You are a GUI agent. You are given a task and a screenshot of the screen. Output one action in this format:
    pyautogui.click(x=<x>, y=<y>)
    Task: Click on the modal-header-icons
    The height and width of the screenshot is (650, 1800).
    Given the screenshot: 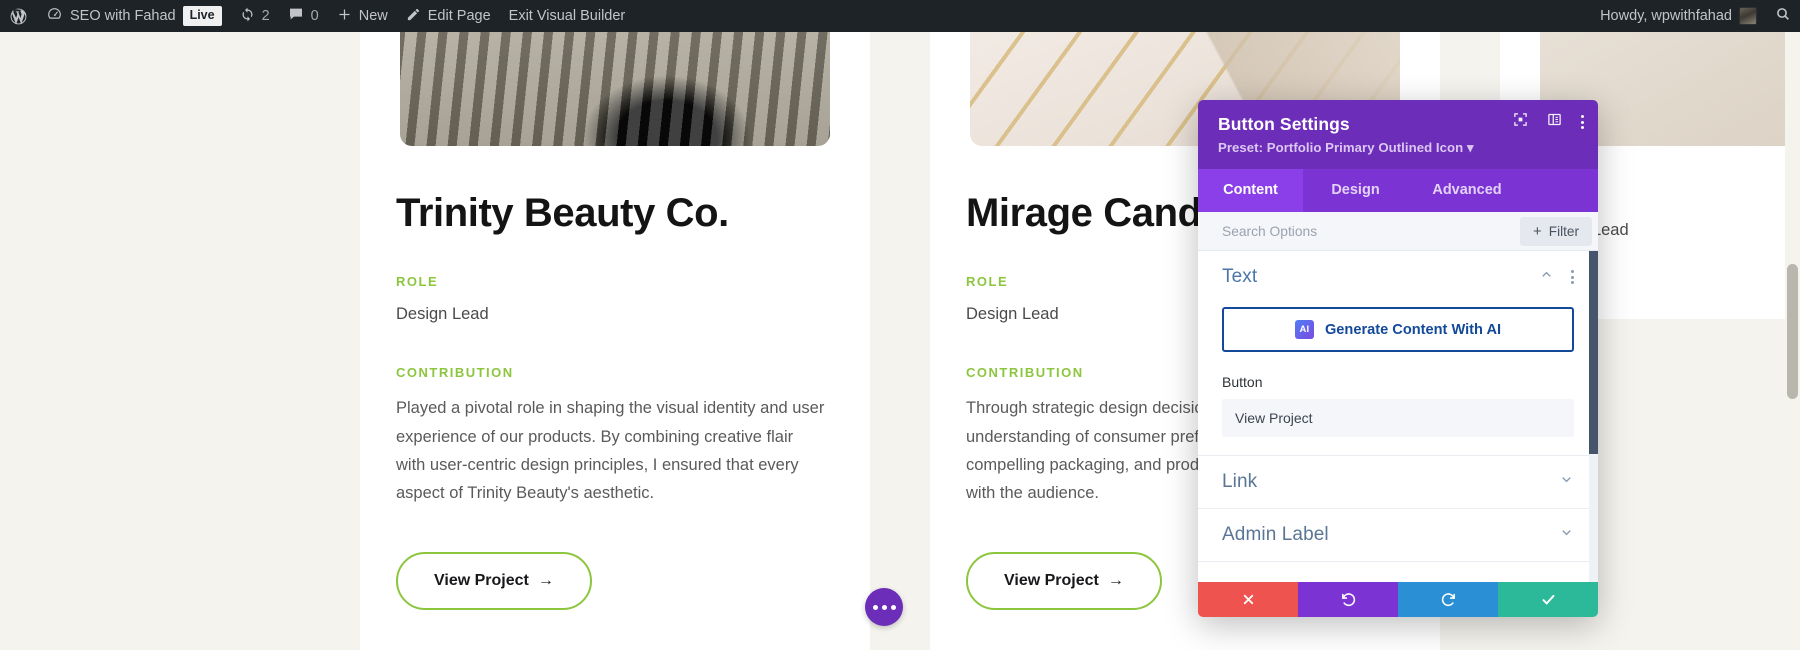 What is the action you would take?
    pyautogui.click(x=1548, y=122)
    